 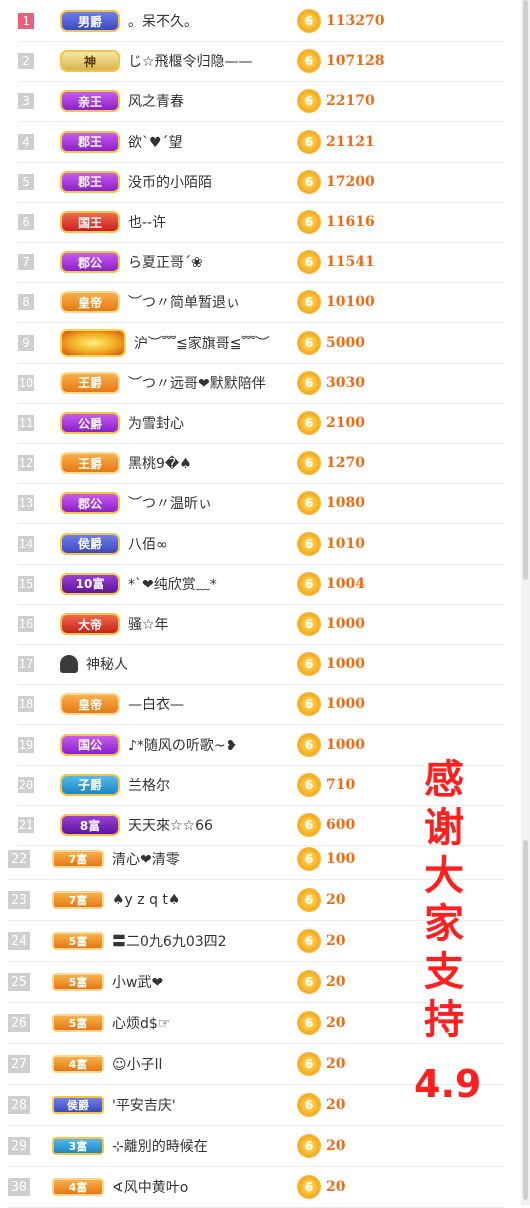 I want to click on ranking-row: 30 4富 ∢风中黄叶o 6 20, so click(x=256, y=1187).